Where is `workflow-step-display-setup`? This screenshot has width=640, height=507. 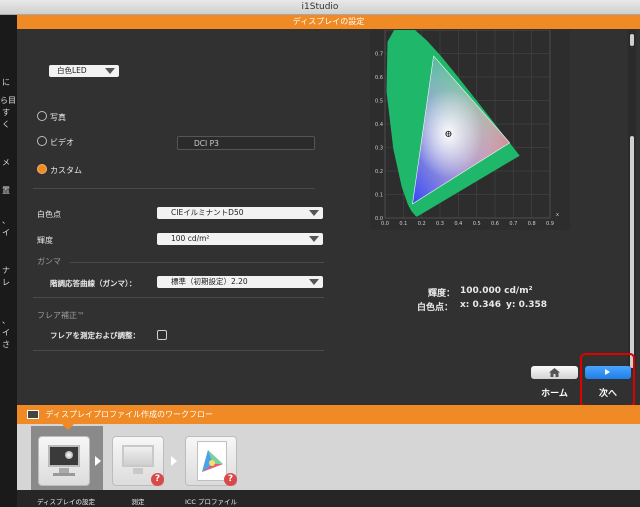
workflow-step-display-setup is located at coordinates (64, 461).